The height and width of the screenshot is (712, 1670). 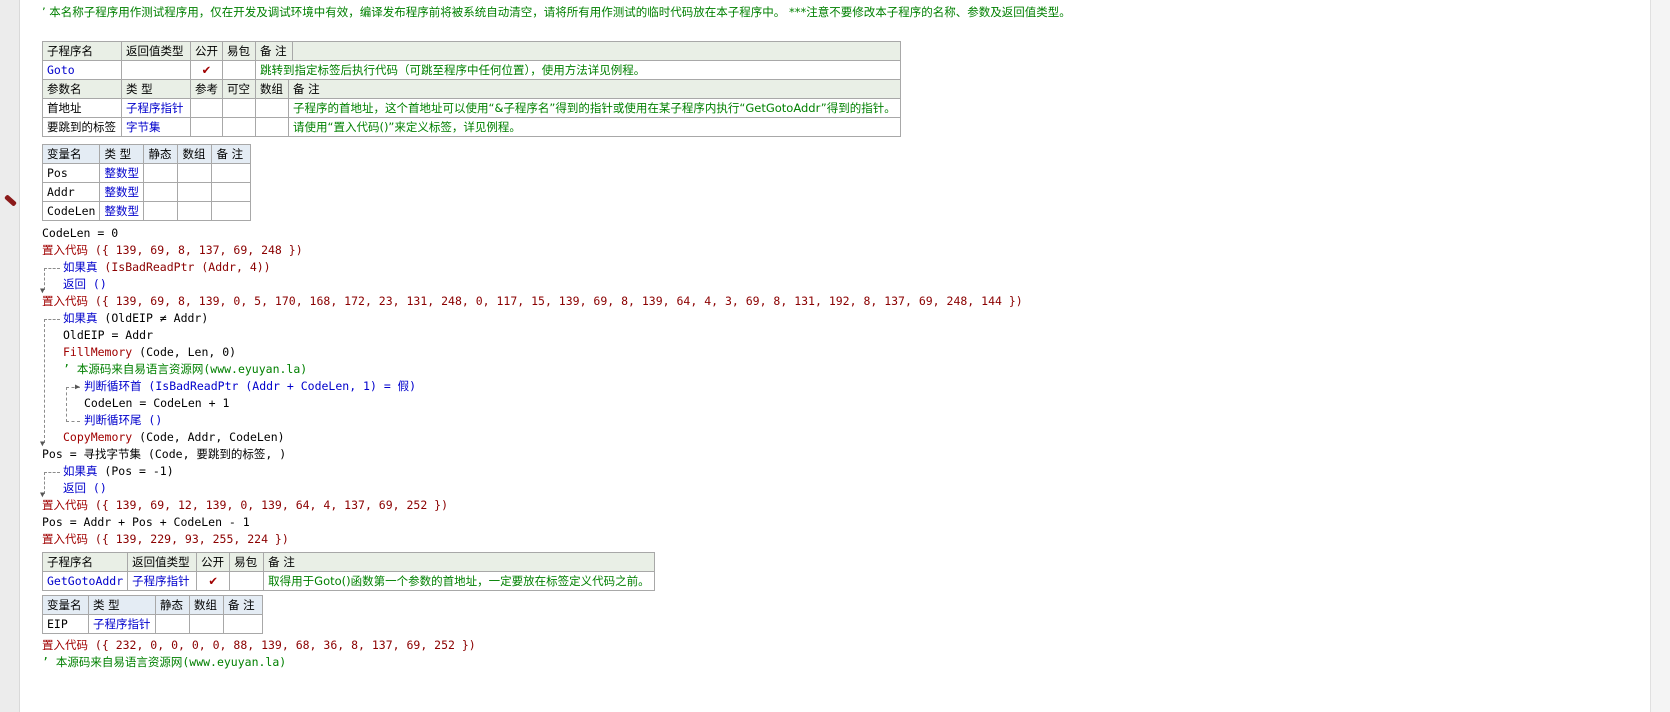 What do you see at coordinates (82, 108) in the screenshot?
I see `param-name: 首地址` at bounding box center [82, 108].